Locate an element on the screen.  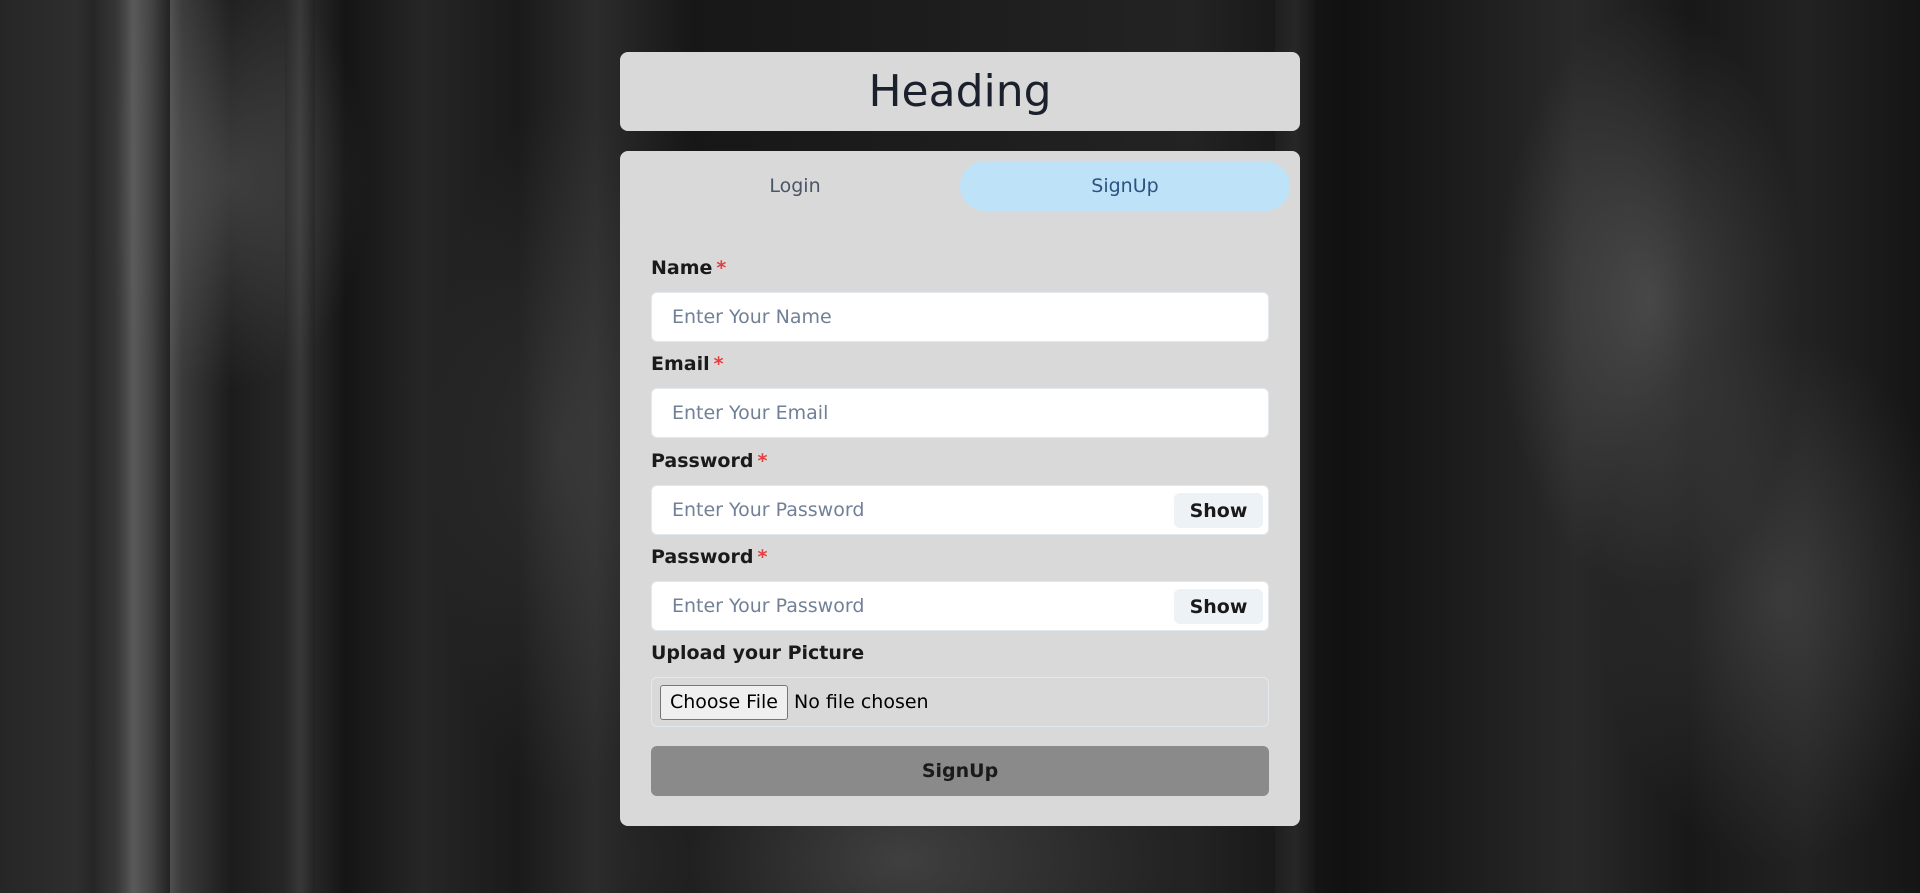
email-input is located at coordinates (960, 413).